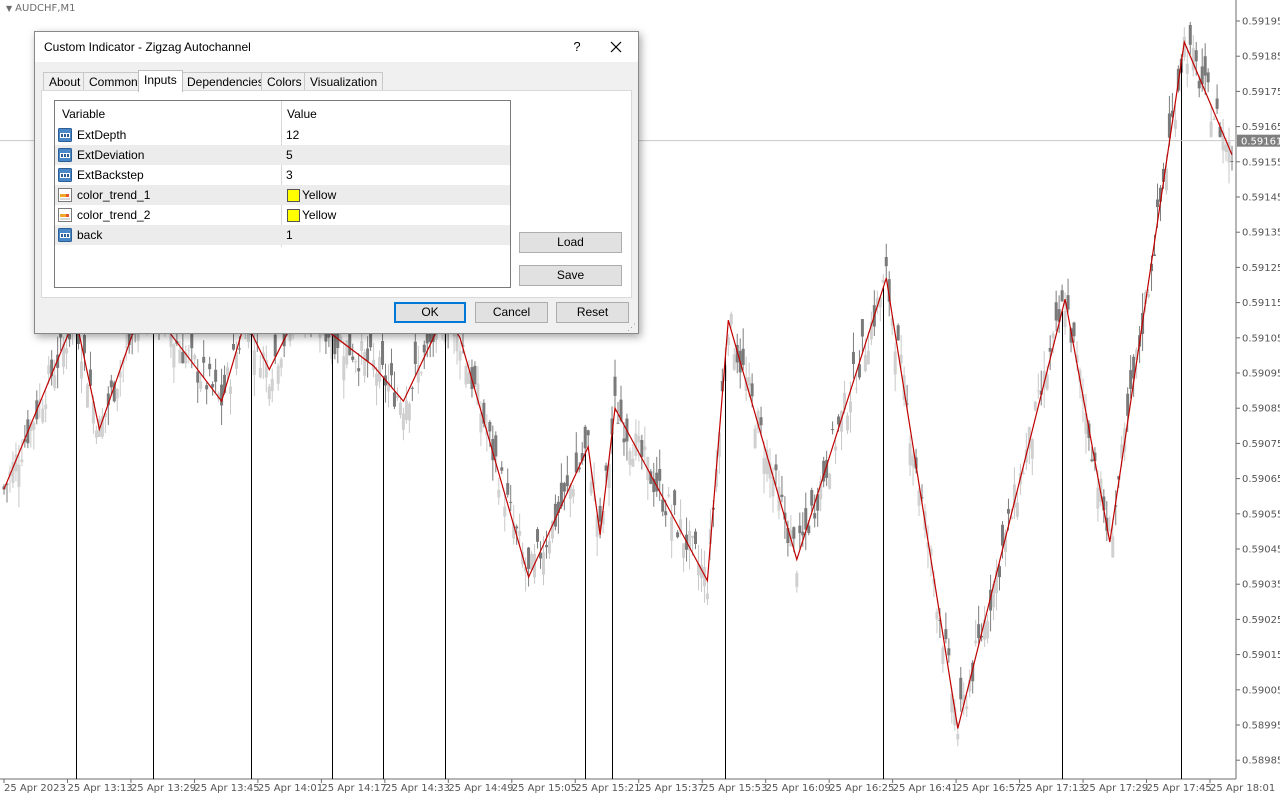 Image resolution: width=1280 pixels, height=800 pixels. What do you see at coordinates (592, 312) in the screenshot?
I see `reset-button: Reset` at bounding box center [592, 312].